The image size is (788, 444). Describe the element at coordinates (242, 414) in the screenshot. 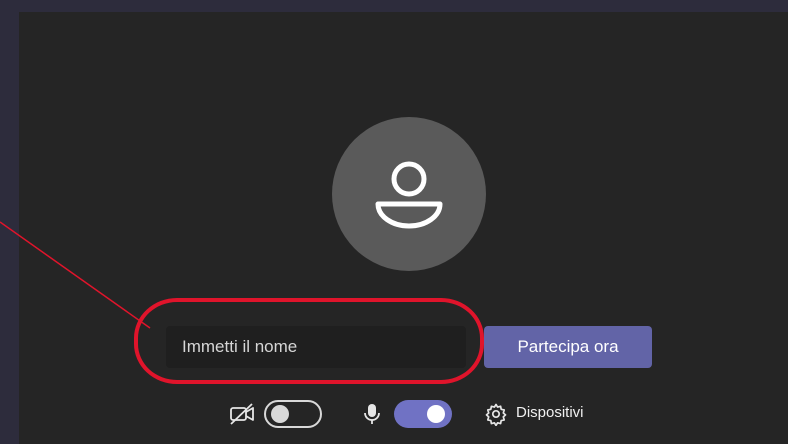

I see `camera-off-icon` at that location.